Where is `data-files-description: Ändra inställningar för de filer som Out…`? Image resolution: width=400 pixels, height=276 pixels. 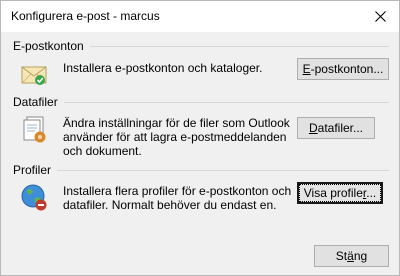 data-files-description: Ändra inställningar för de filer som Out… is located at coordinates (176, 137).